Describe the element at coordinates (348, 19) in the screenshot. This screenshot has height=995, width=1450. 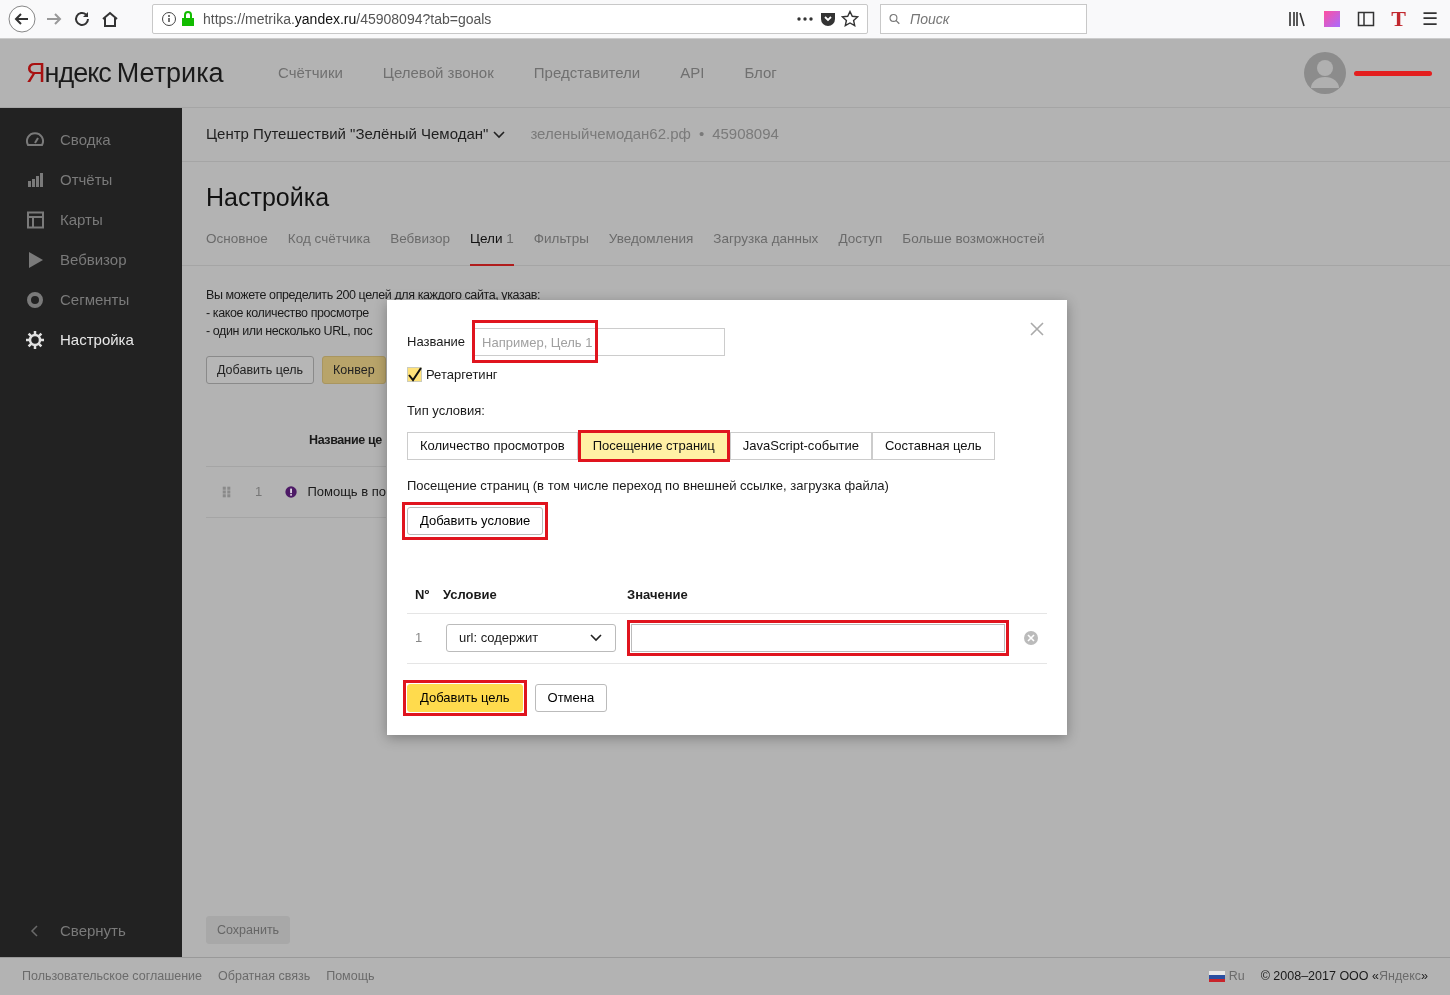
I see `url-text: https://metrika.yandex.ru/45908094?tab=goals` at that location.